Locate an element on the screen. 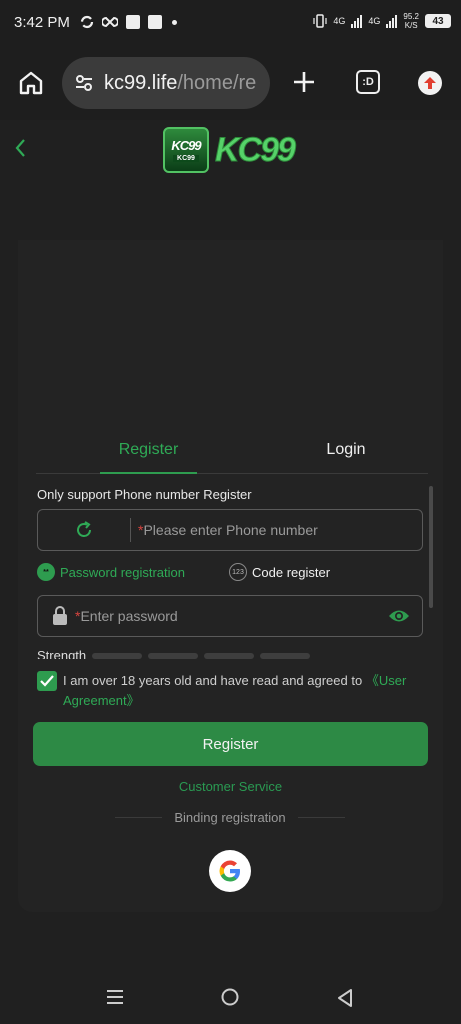 The width and height of the screenshot is (461, 1024). strength-label: Strength is located at coordinates (62, 653).